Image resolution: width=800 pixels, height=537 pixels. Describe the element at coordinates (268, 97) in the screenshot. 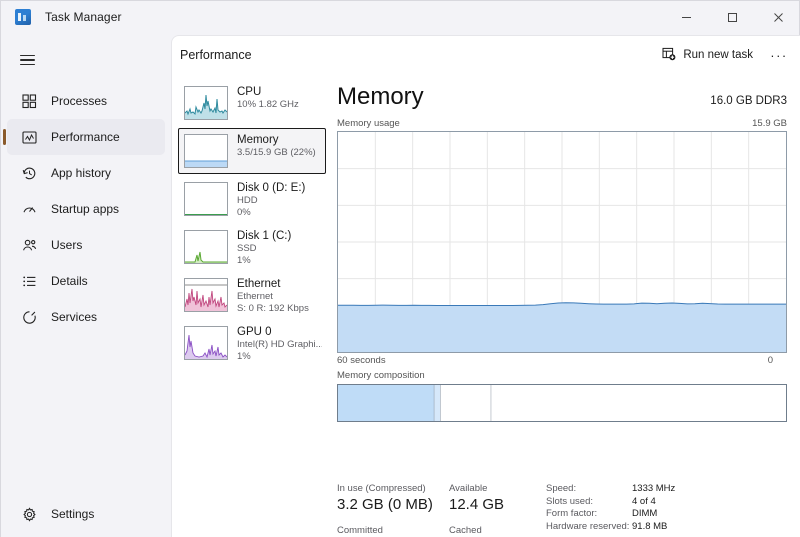

I see `resource-text: CPU 10% 1.82 GHz` at that location.